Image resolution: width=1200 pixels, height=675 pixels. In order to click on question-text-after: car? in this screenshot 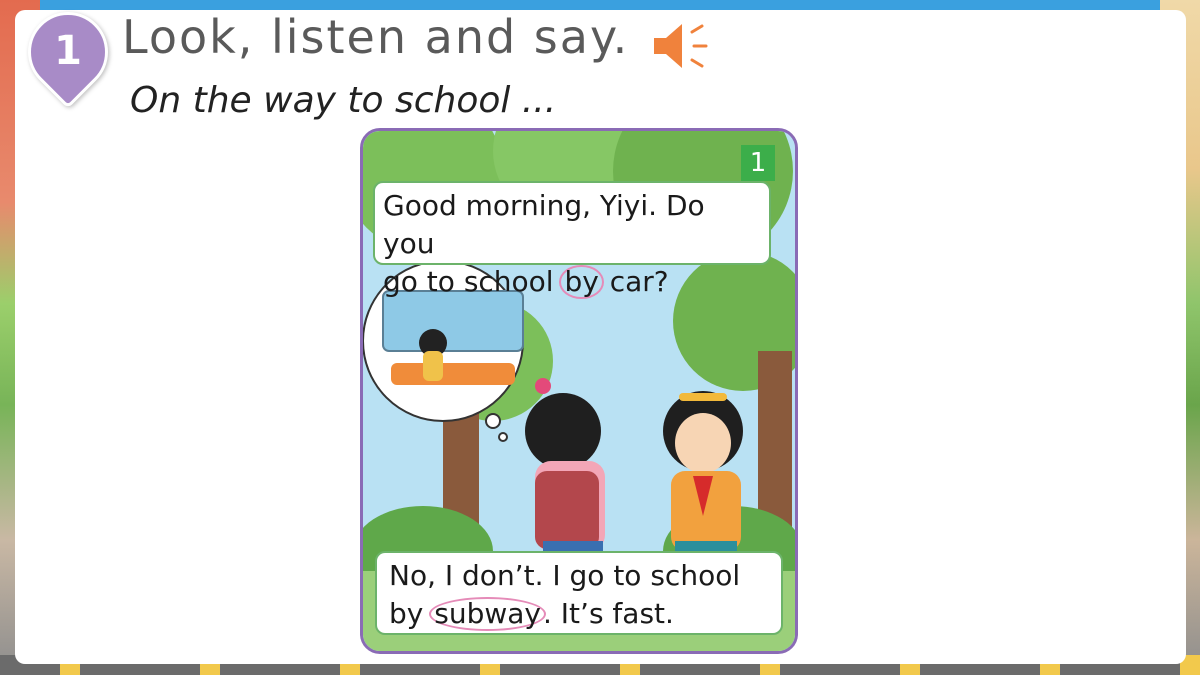, I will do `click(634, 281)`.